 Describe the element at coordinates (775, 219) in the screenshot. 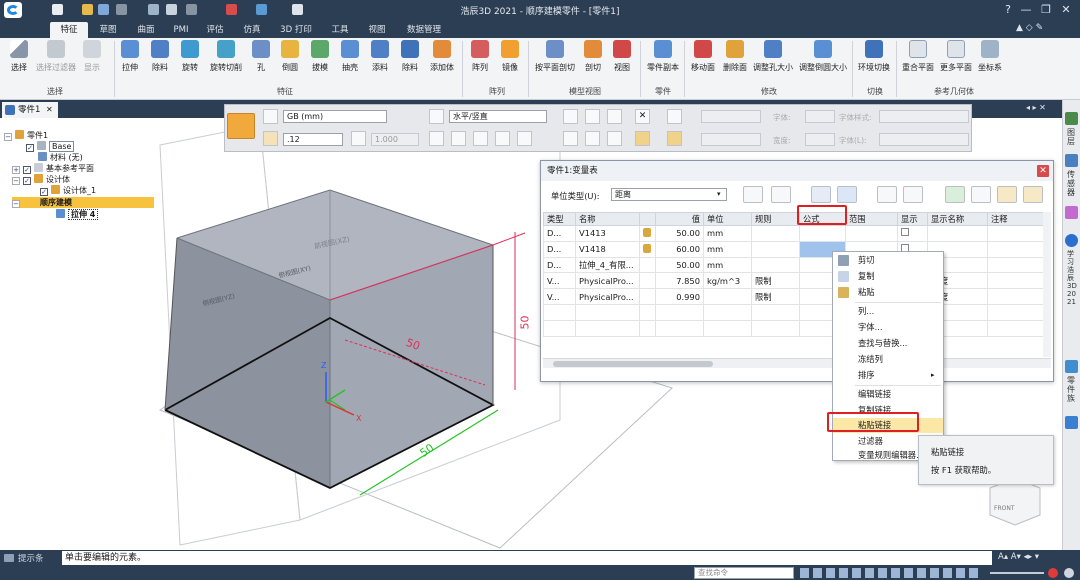

I see `col-rule: 规则` at that location.